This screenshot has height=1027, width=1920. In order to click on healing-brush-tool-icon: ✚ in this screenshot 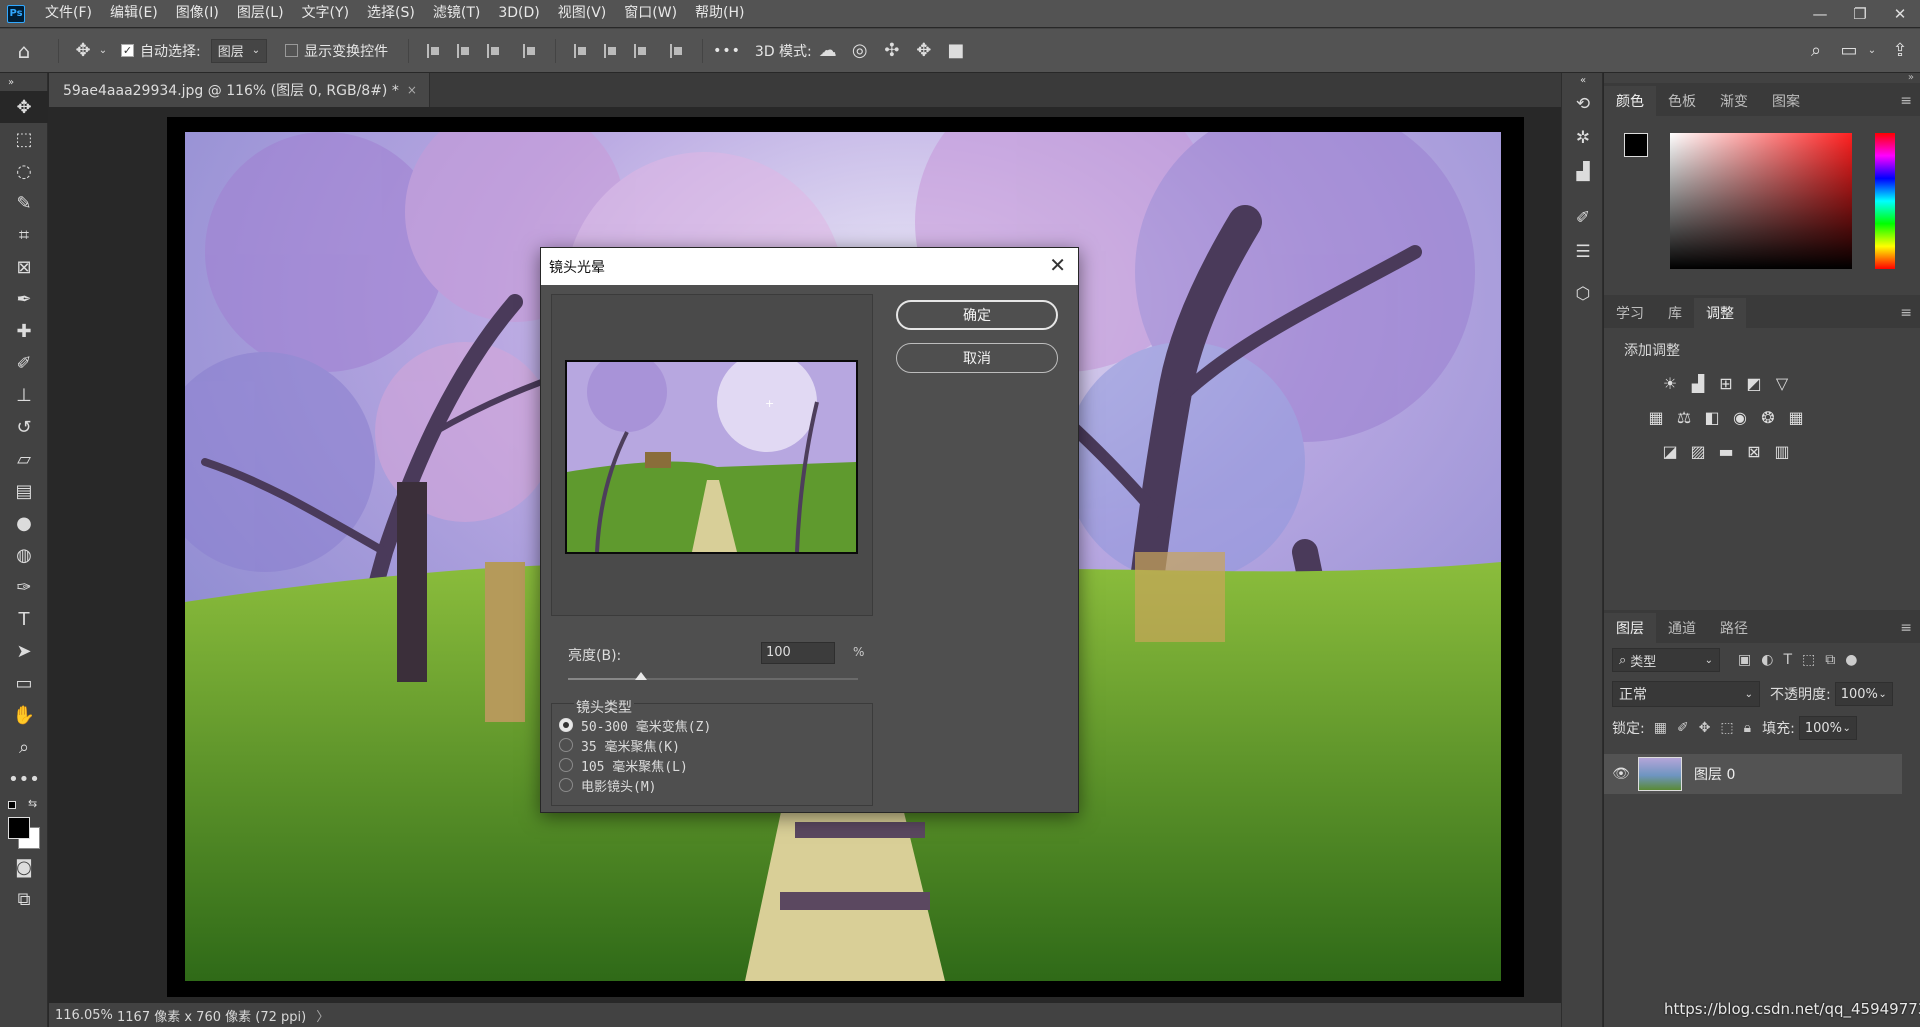, I will do `click(24, 331)`.